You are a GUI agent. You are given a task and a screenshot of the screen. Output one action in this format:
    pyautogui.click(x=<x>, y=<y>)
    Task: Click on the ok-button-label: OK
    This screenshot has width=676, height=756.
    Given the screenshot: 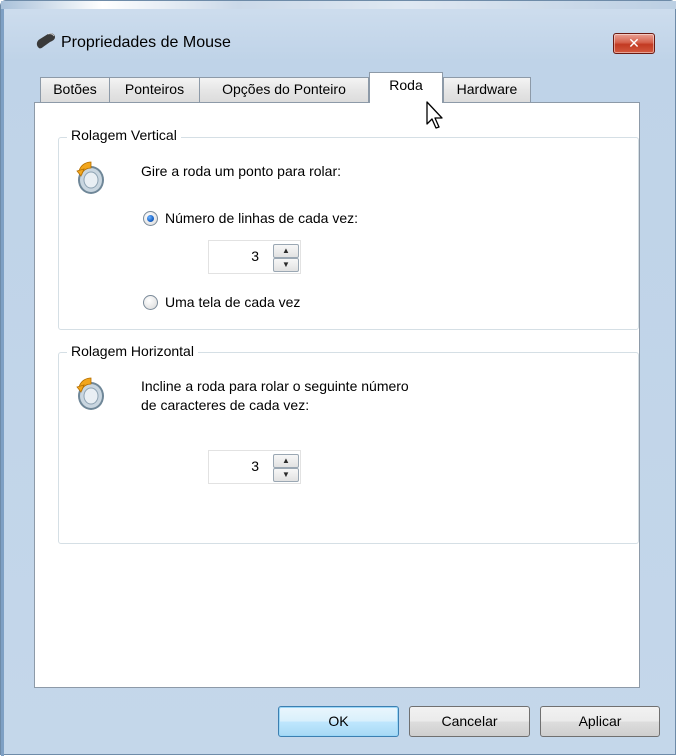 What is the action you would take?
    pyautogui.click(x=338, y=721)
    